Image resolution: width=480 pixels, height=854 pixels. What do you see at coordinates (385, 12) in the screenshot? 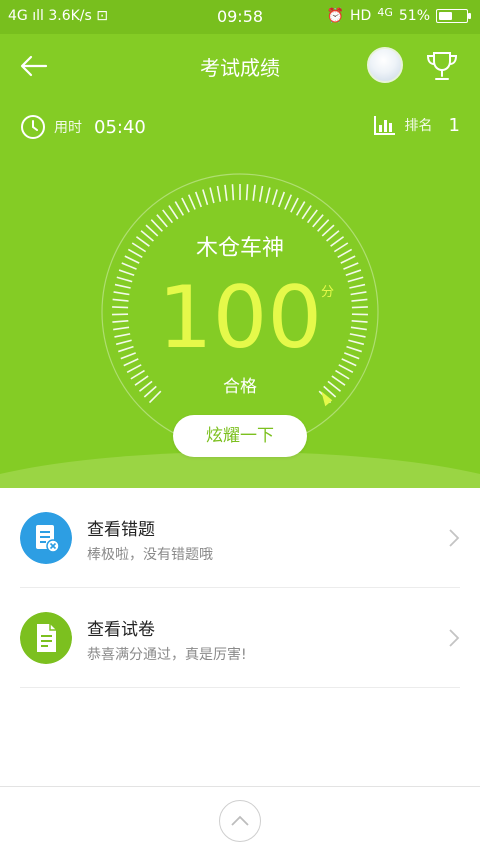
I see `network2-label: 4G` at bounding box center [385, 12].